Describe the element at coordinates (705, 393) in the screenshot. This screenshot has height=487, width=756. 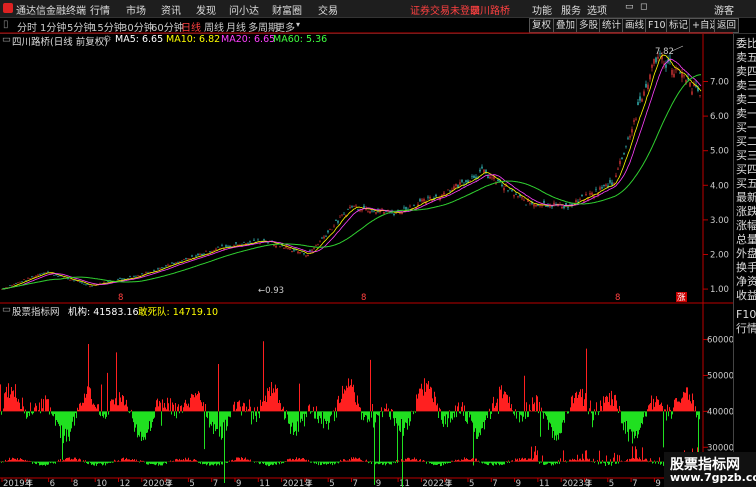
I see `indicator-grid` at that location.